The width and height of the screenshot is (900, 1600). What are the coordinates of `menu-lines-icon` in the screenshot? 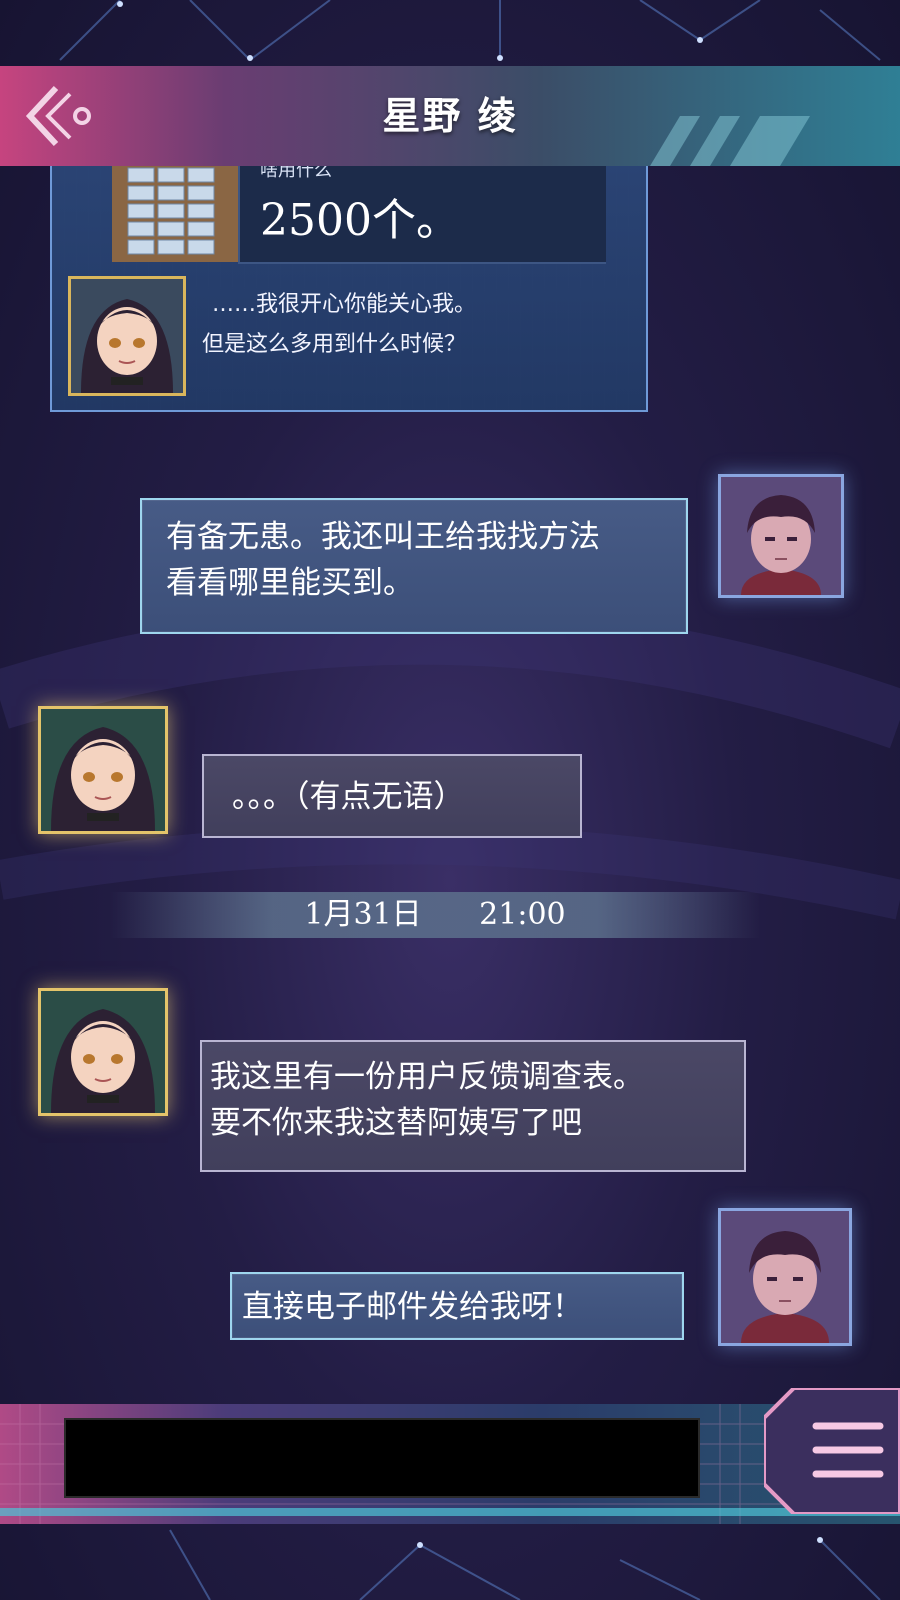 It's located at (831, 1451).